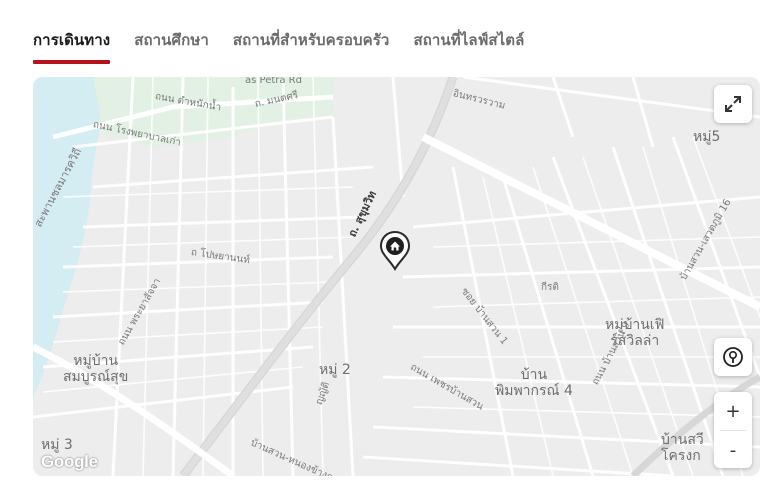  I want to click on fullscreen-icon, so click(733, 104).